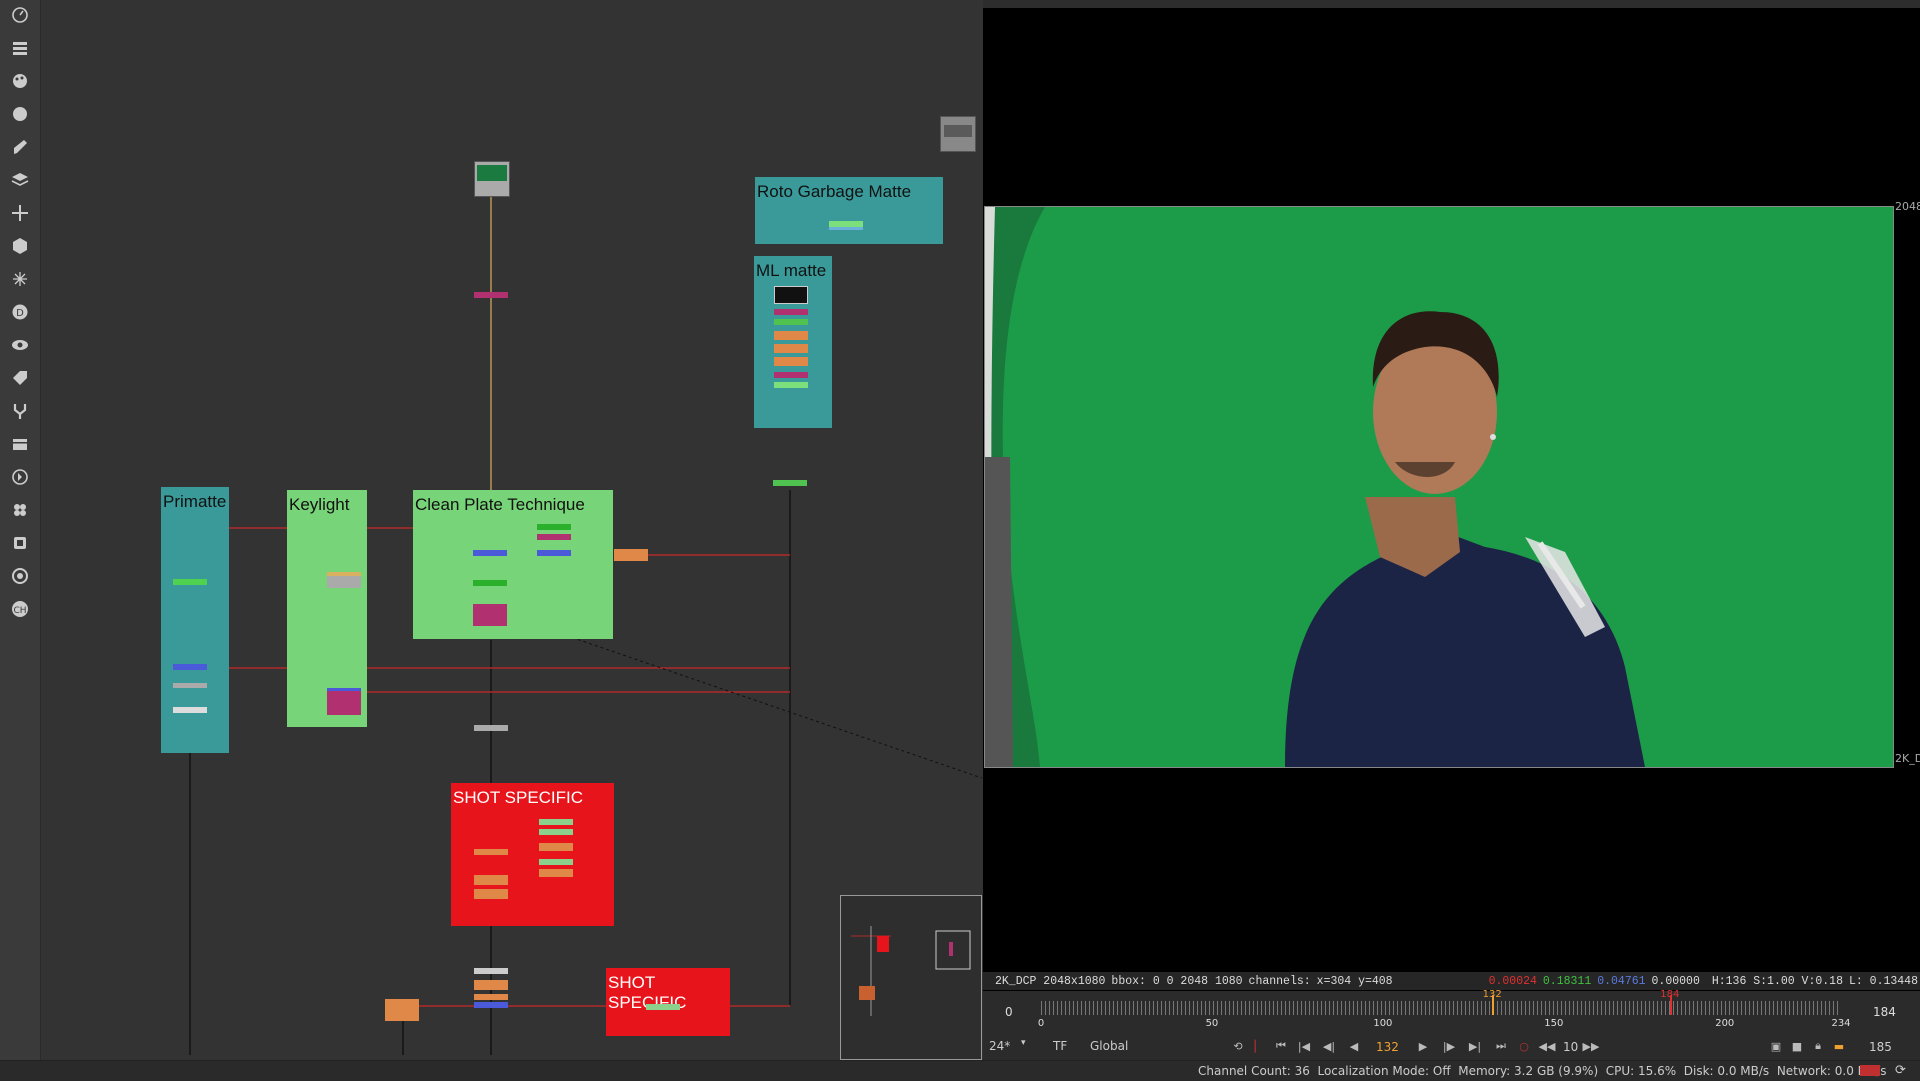 This screenshot has height=1081, width=1920. What do you see at coordinates (1281, 1046) in the screenshot?
I see `first-frame-icon: ⏮` at bounding box center [1281, 1046].